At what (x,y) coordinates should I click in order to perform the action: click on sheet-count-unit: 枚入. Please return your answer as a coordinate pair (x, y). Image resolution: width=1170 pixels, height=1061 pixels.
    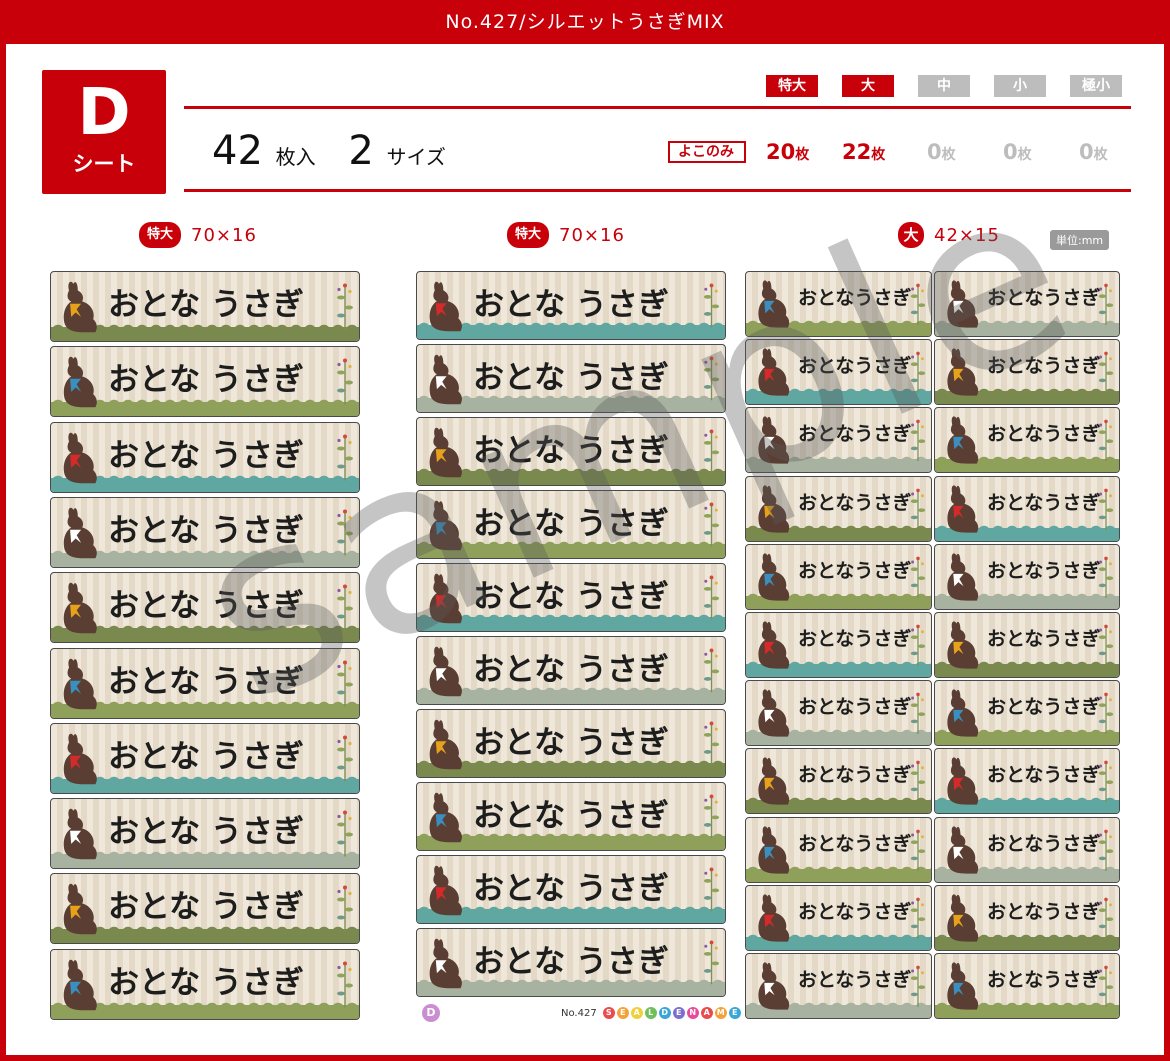
    Looking at the image, I should click on (295, 157).